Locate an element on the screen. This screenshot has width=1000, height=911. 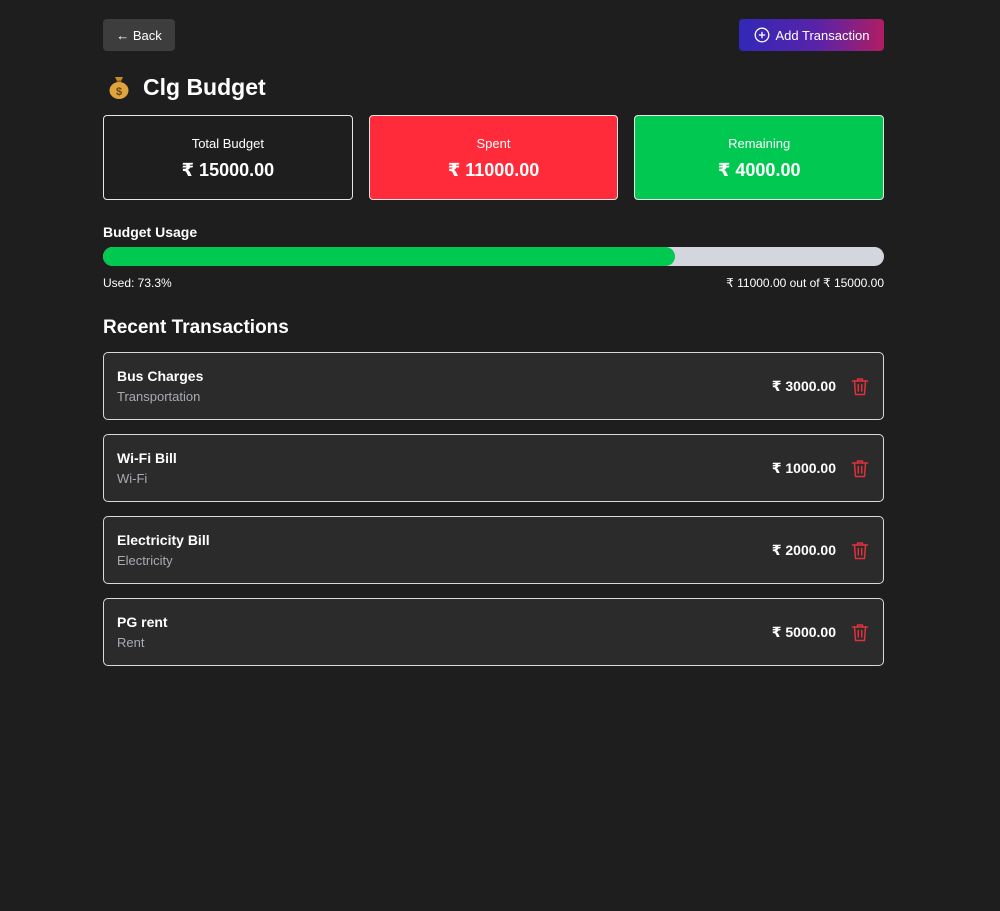
remaining-card: Remaining ₹ 4000.00 is located at coordinates (759, 157).